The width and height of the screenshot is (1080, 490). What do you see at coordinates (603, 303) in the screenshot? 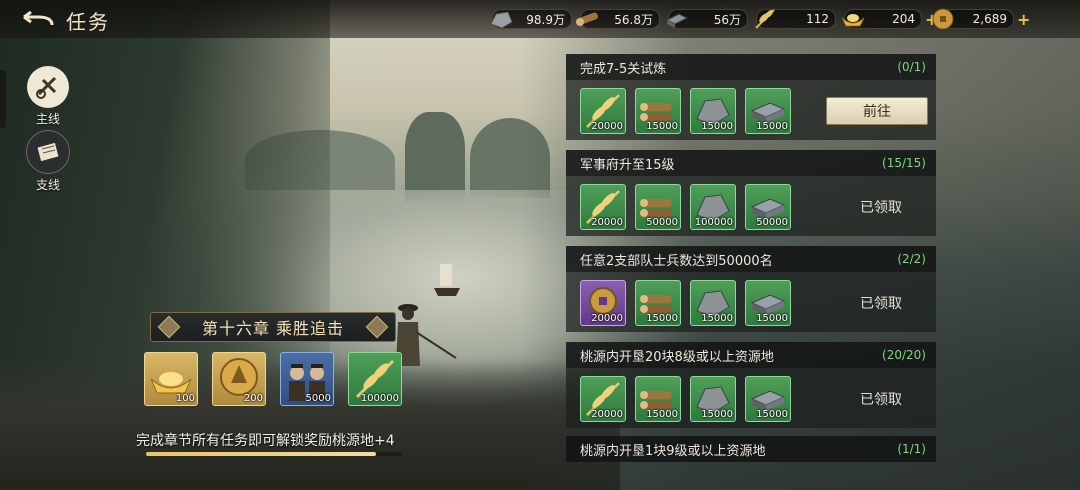
I see `reward-copper-coin: 20000` at bounding box center [603, 303].